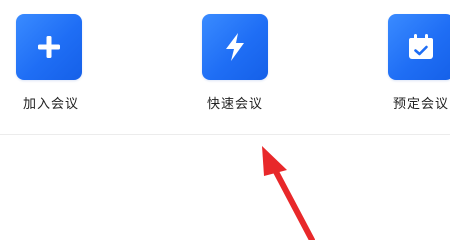  I want to click on schedule-meeting-label: 预定会议, so click(420, 104).